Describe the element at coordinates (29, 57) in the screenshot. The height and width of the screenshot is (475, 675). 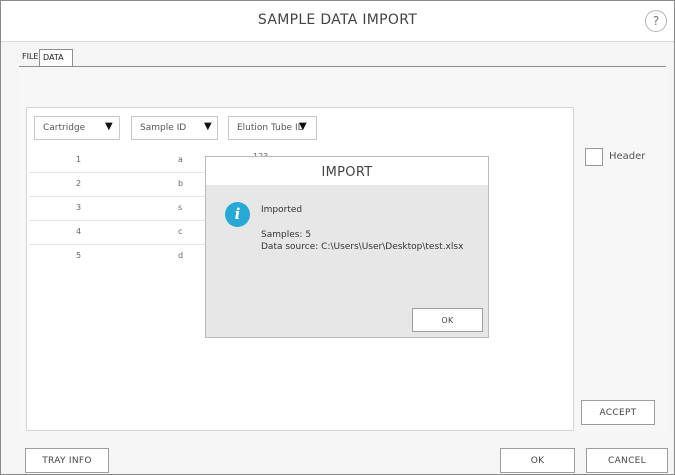
I see `tab-file: FILE` at that location.